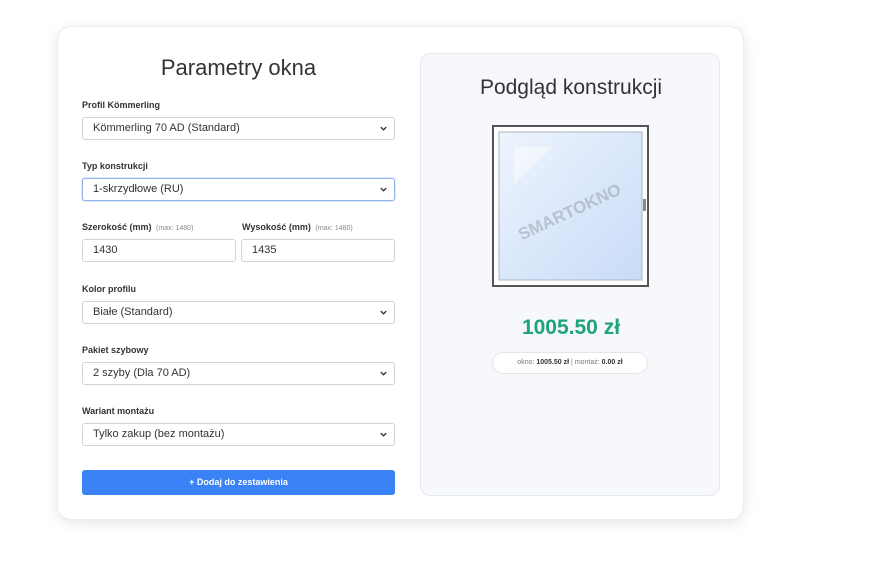 The image size is (870, 570). I want to click on color-select: Białe (Standard), so click(238, 312).